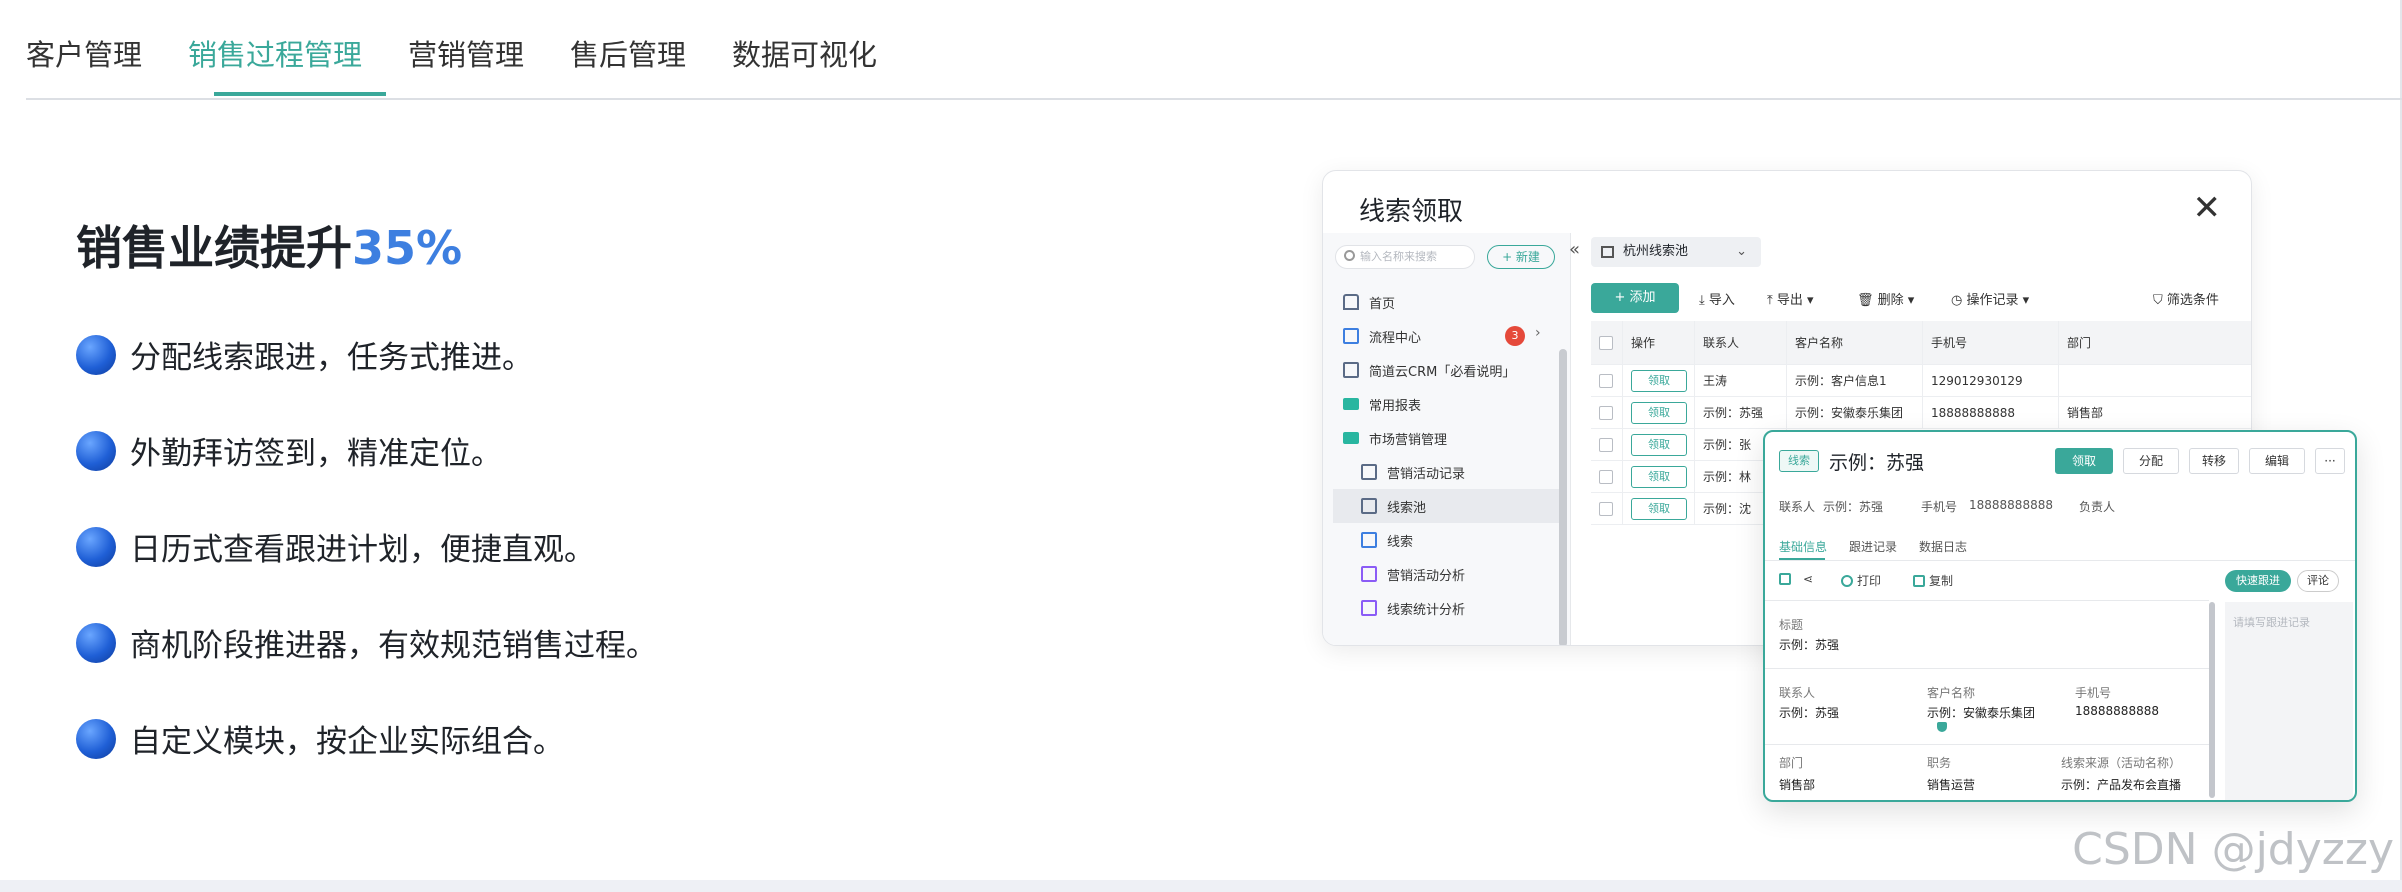 This screenshot has width=2402, height=892. I want to click on sidebar-item-reports: 常用报表, so click(1449, 404).